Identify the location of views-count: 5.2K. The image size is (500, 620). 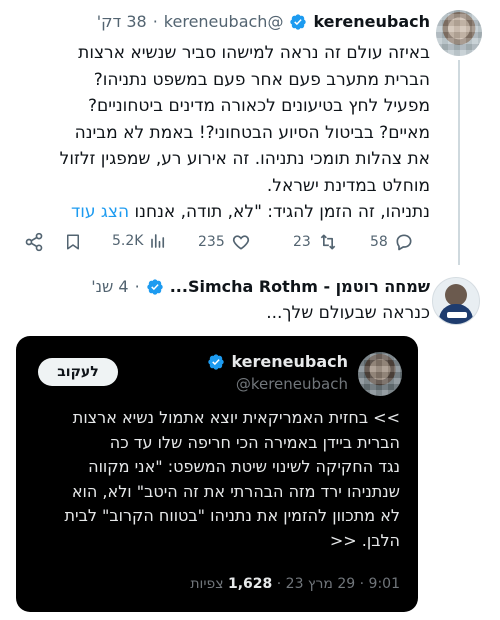
(128, 241).